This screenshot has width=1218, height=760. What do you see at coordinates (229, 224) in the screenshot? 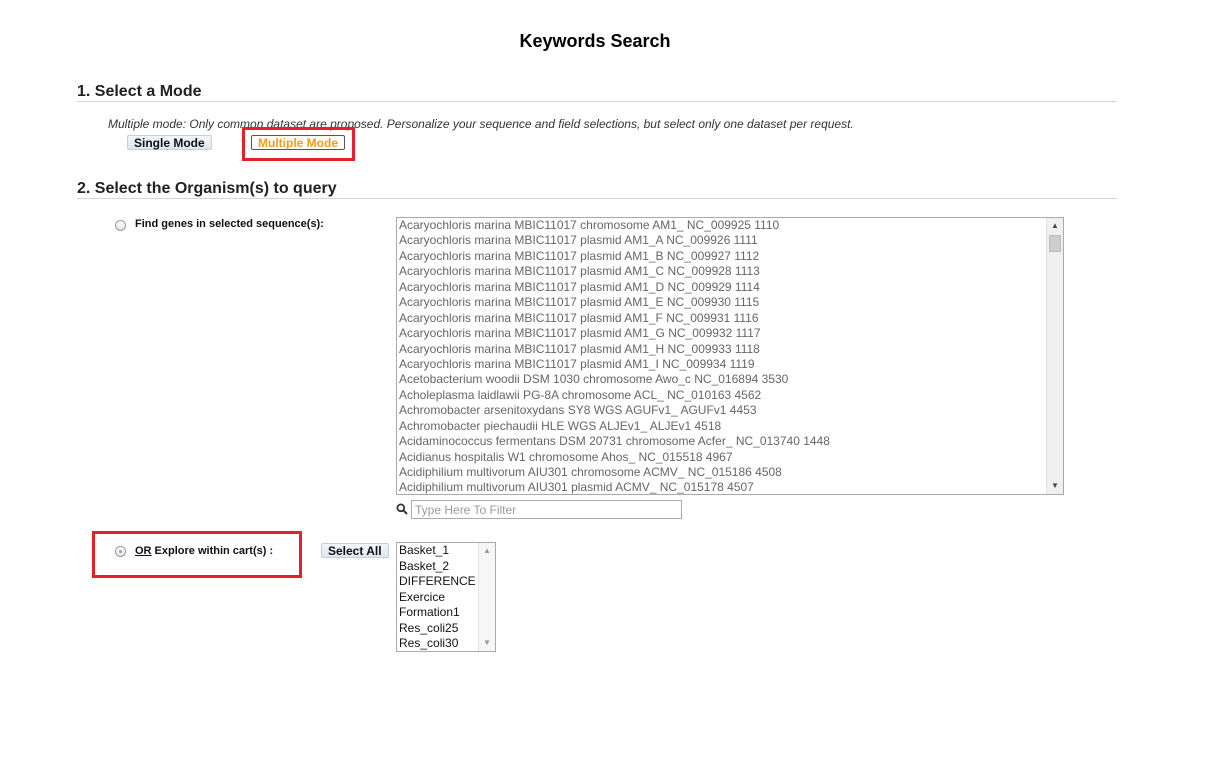
I see `find-genes-label: Find genes in selected sequence(s):` at bounding box center [229, 224].